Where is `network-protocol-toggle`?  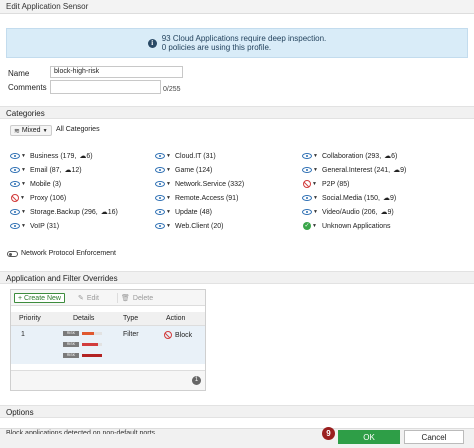
network-protocol-toggle is located at coordinates (12, 254).